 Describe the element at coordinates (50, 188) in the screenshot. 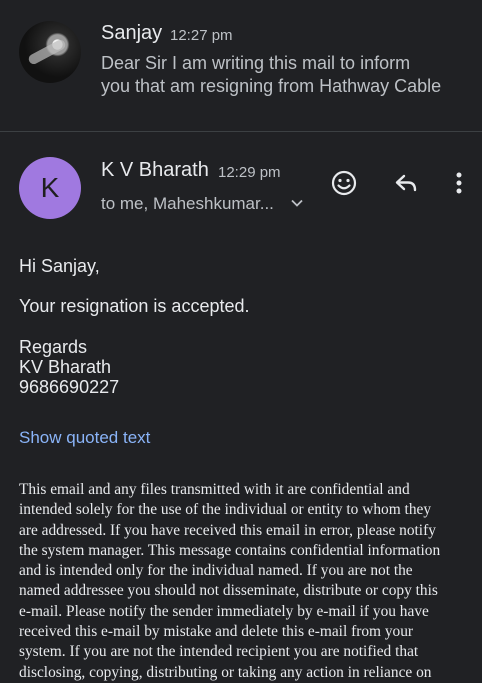

I see `sender-avatar: K` at that location.